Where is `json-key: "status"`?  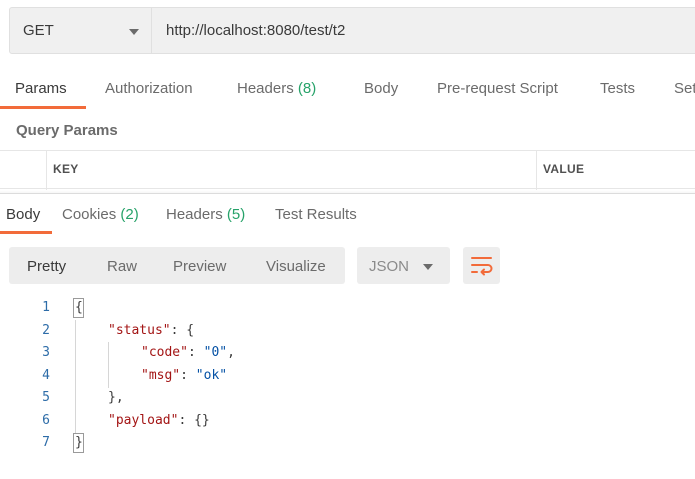
json-key: "status" is located at coordinates (139, 330).